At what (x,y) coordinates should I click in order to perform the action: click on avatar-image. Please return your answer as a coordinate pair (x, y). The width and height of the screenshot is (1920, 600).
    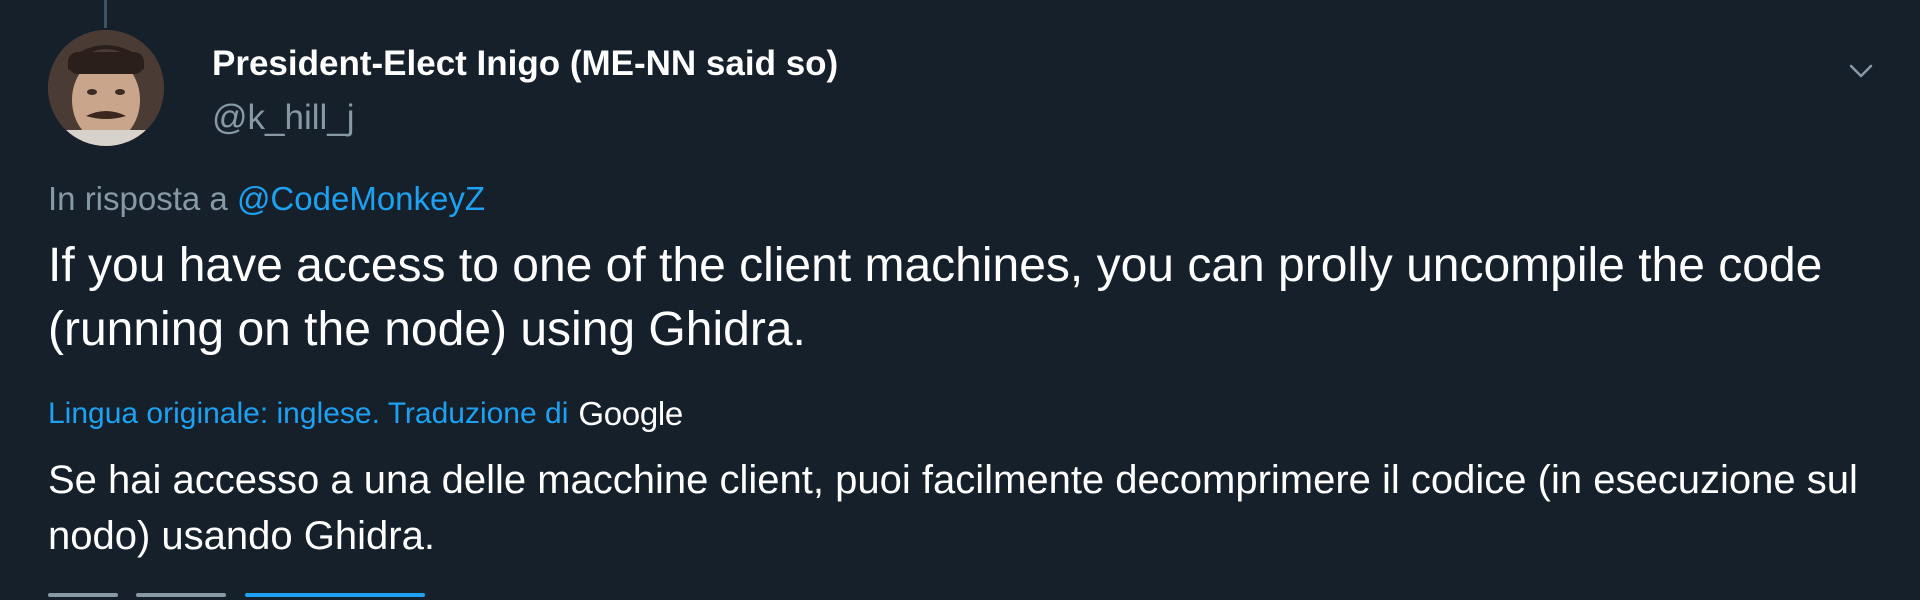
    Looking at the image, I should click on (106, 88).